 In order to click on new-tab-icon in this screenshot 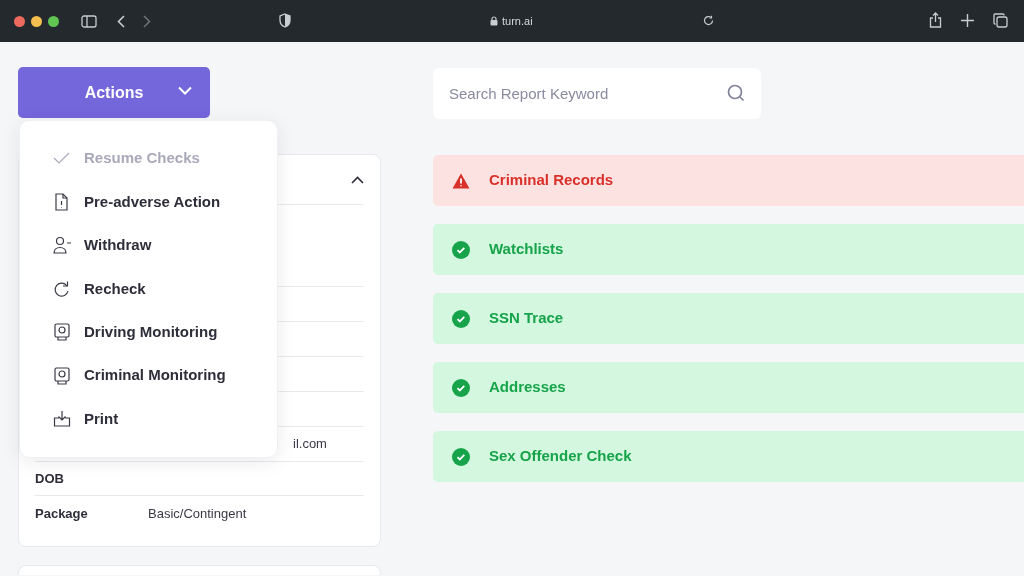, I will do `click(967, 20)`.